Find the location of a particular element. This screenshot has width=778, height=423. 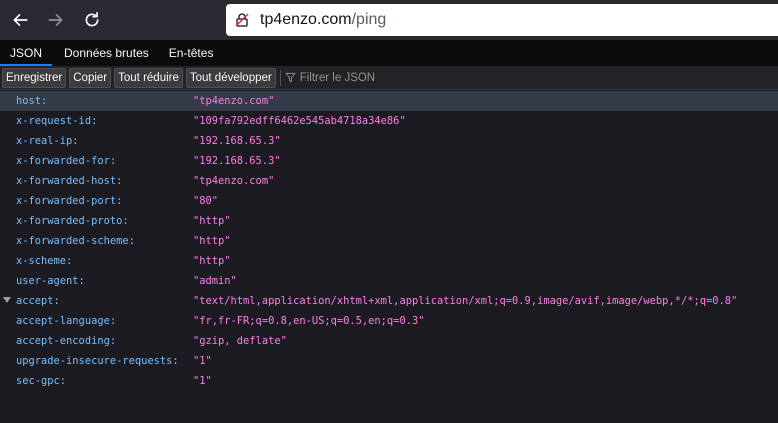

reload-button is located at coordinates (92, 20).